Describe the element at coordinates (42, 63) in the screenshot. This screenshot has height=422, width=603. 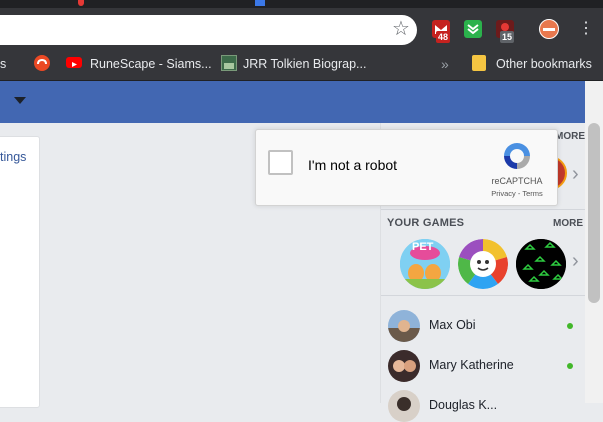
I see `stumbleupon-icon` at that location.